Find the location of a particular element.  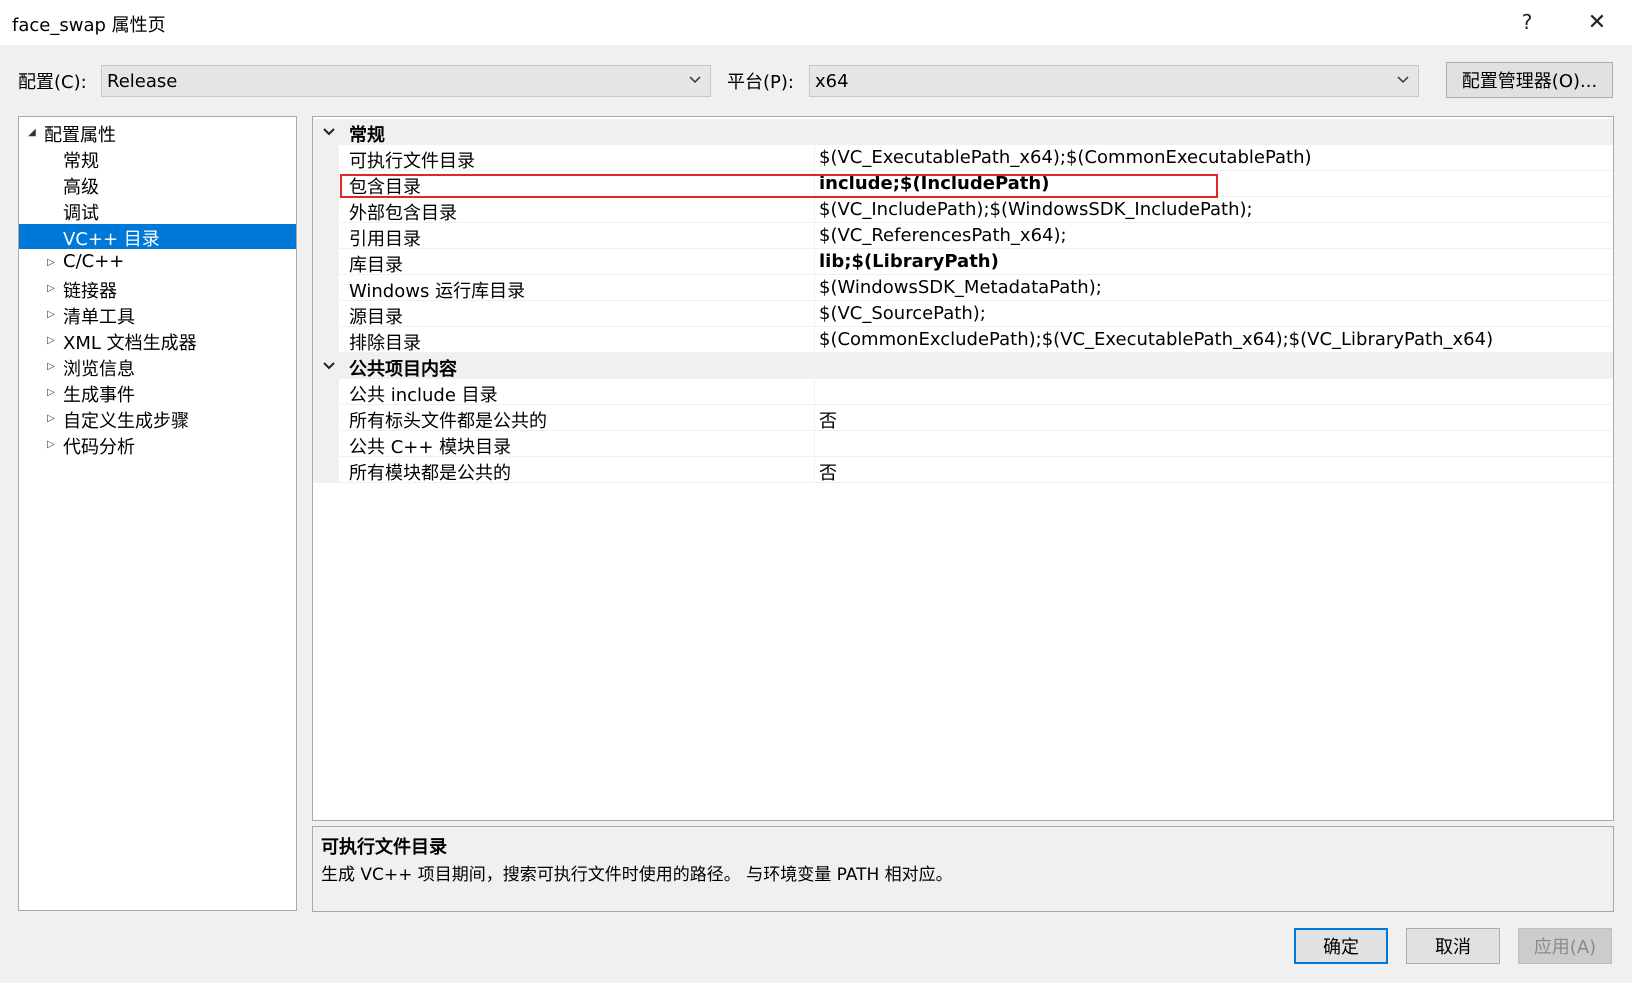

tree-item-label: 调试 is located at coordinates (81, 213).